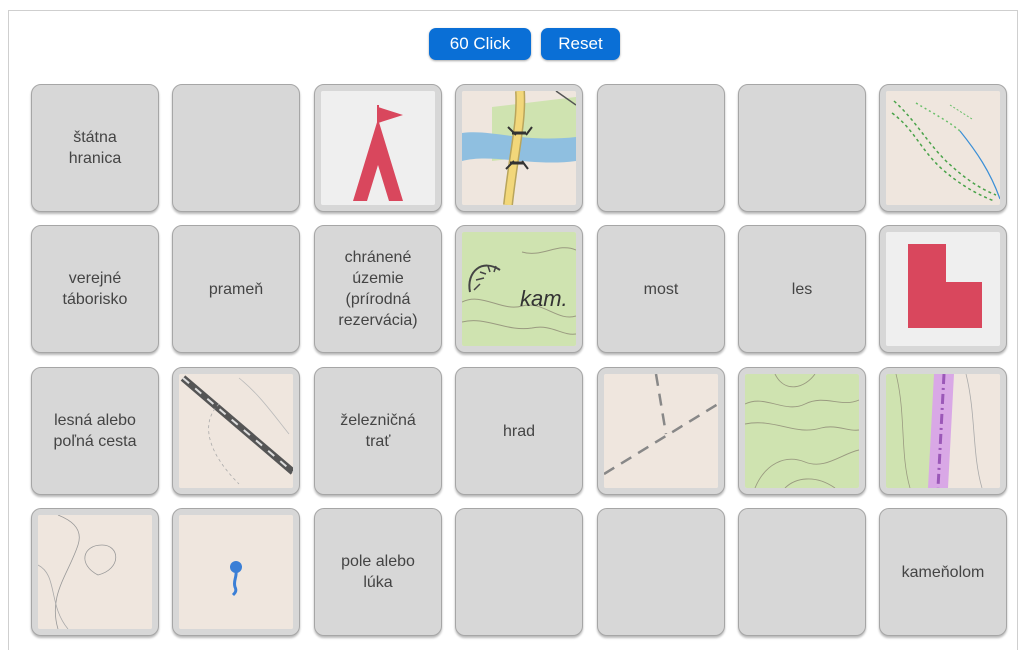 The image size is (1022, 650). I want to click on map-meadow-icon, so click(95, 572).